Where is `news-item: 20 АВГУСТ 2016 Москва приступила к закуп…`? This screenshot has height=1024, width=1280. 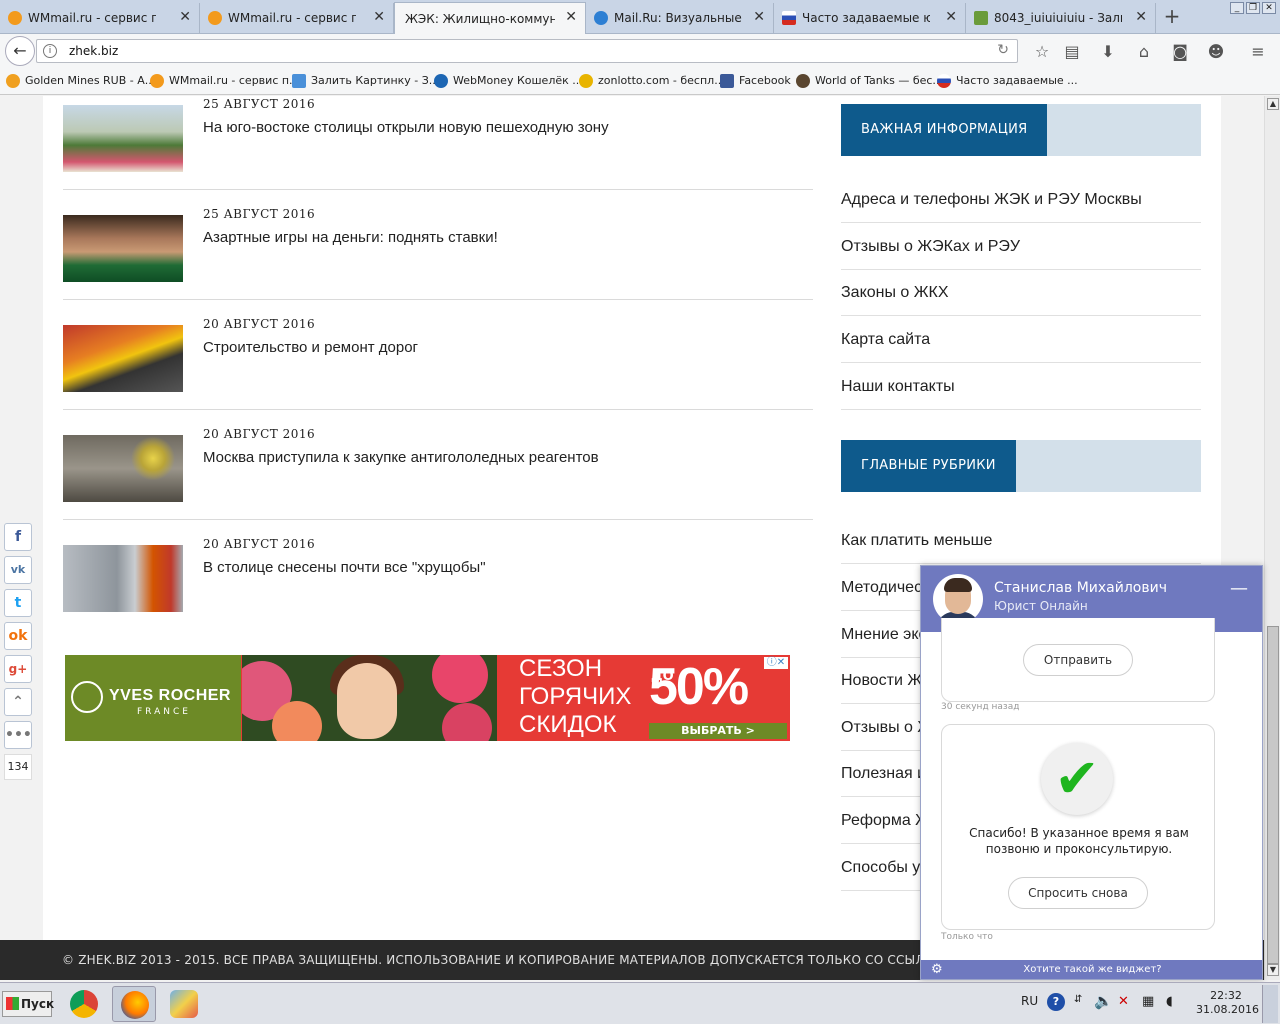 news-item: 20 АВГУСТ 2016 Москва приступила к закуп… is located at coordinates (438, 478).